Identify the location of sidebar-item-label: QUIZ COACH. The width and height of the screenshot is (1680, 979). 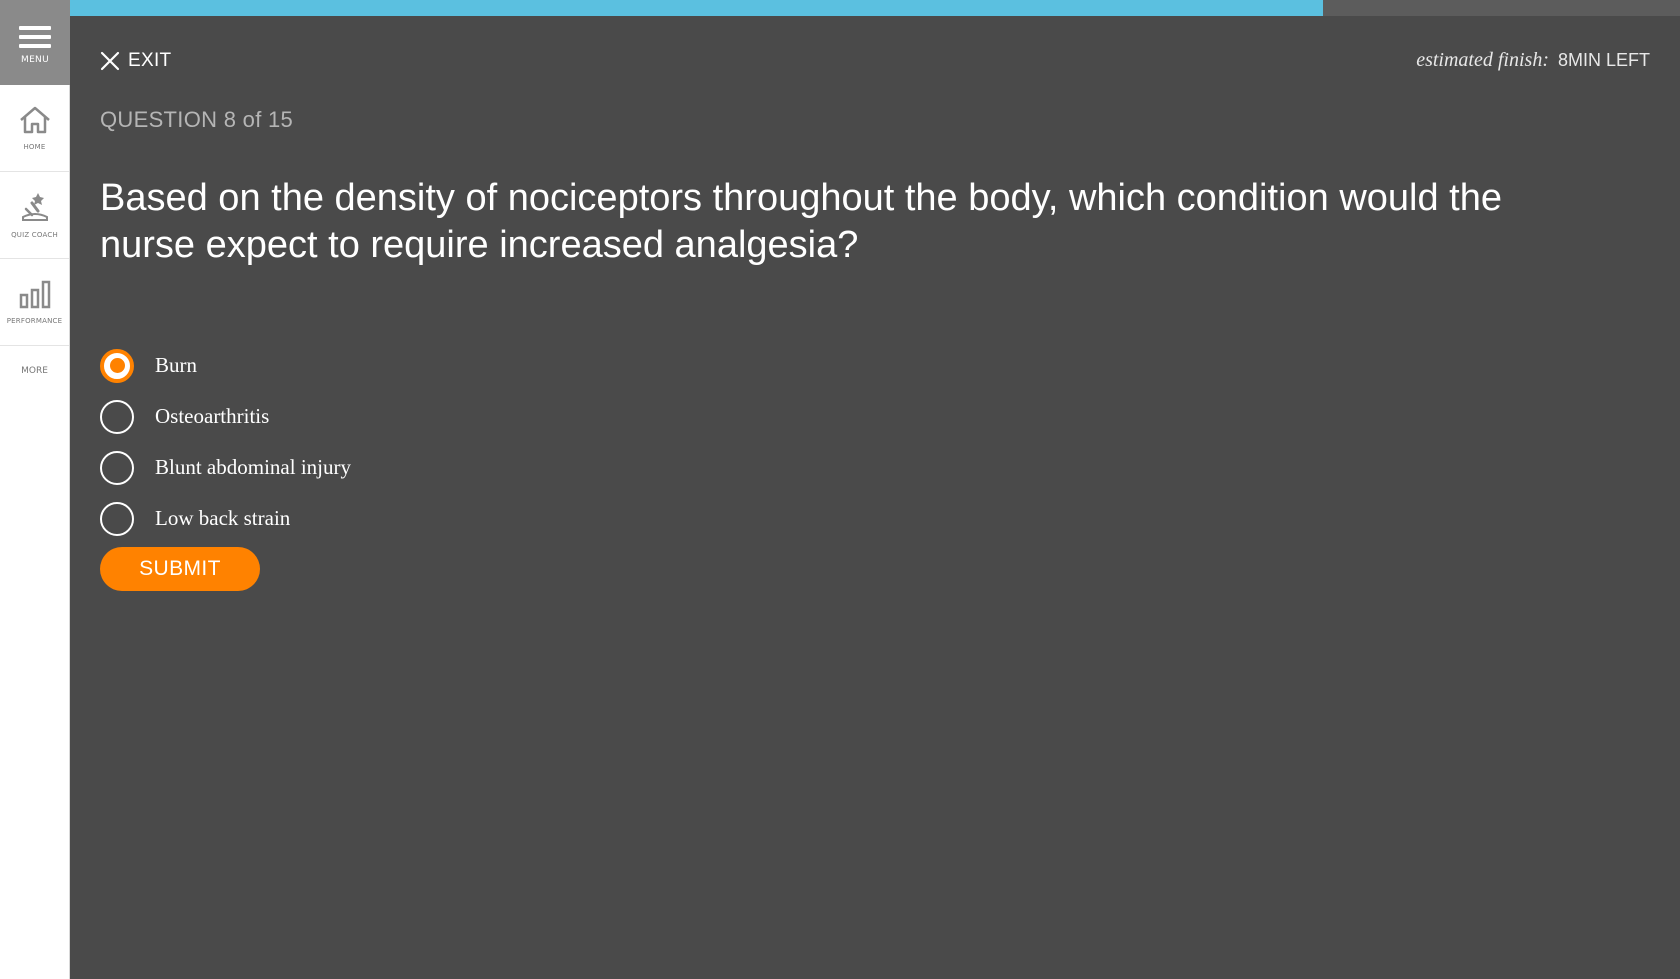
(34, 235).